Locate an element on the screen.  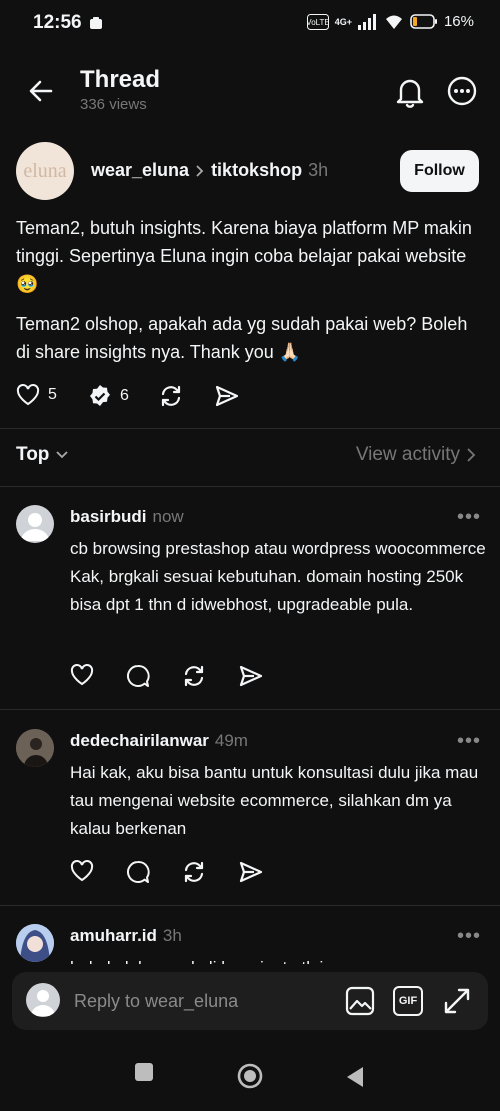
battery-icon is located at coordinates (423, 21).